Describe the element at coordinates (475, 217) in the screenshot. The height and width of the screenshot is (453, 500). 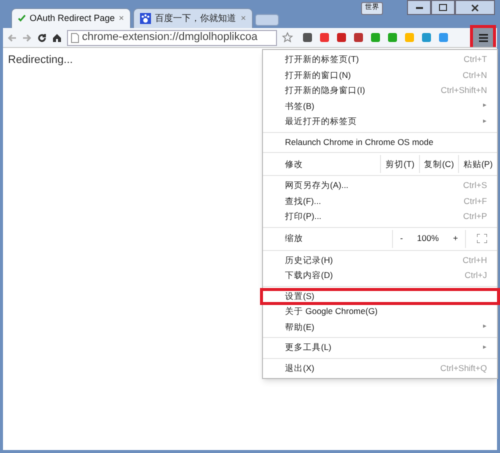
I see `shortcut-text: Ctrl+P` at that location.